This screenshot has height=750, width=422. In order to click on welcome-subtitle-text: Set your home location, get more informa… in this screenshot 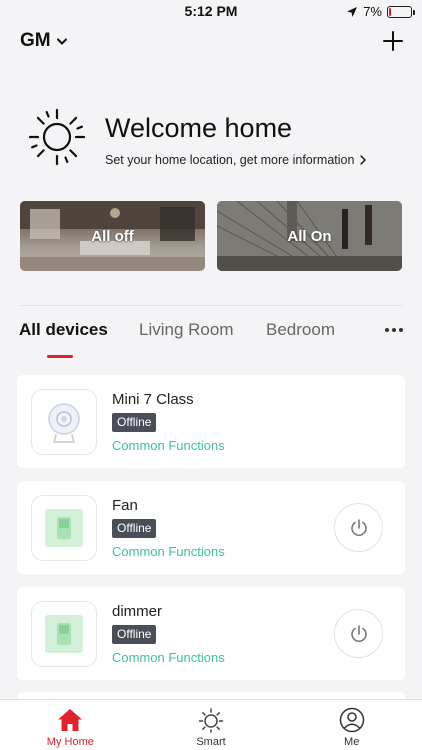, I will do `click(230, 160)`.